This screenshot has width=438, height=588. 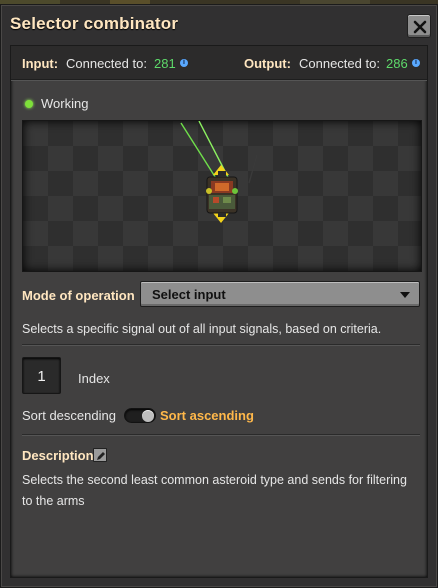 I want to click on edit-description-button, so click(x=100, y=455).